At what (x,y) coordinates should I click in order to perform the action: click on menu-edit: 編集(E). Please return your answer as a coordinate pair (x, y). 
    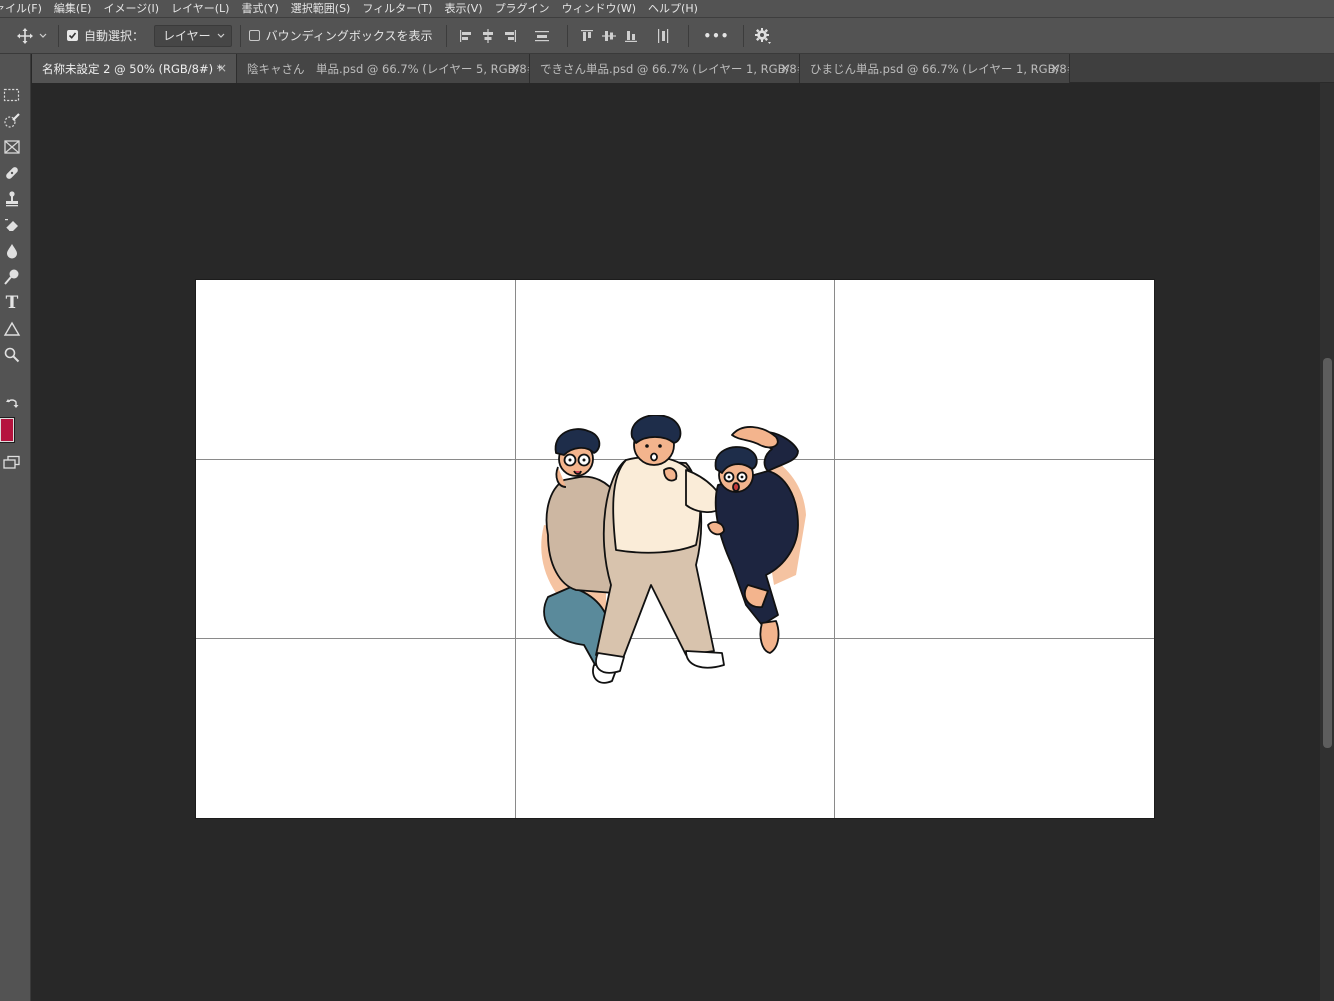
    Looking at the image, I should click on (73, 8).